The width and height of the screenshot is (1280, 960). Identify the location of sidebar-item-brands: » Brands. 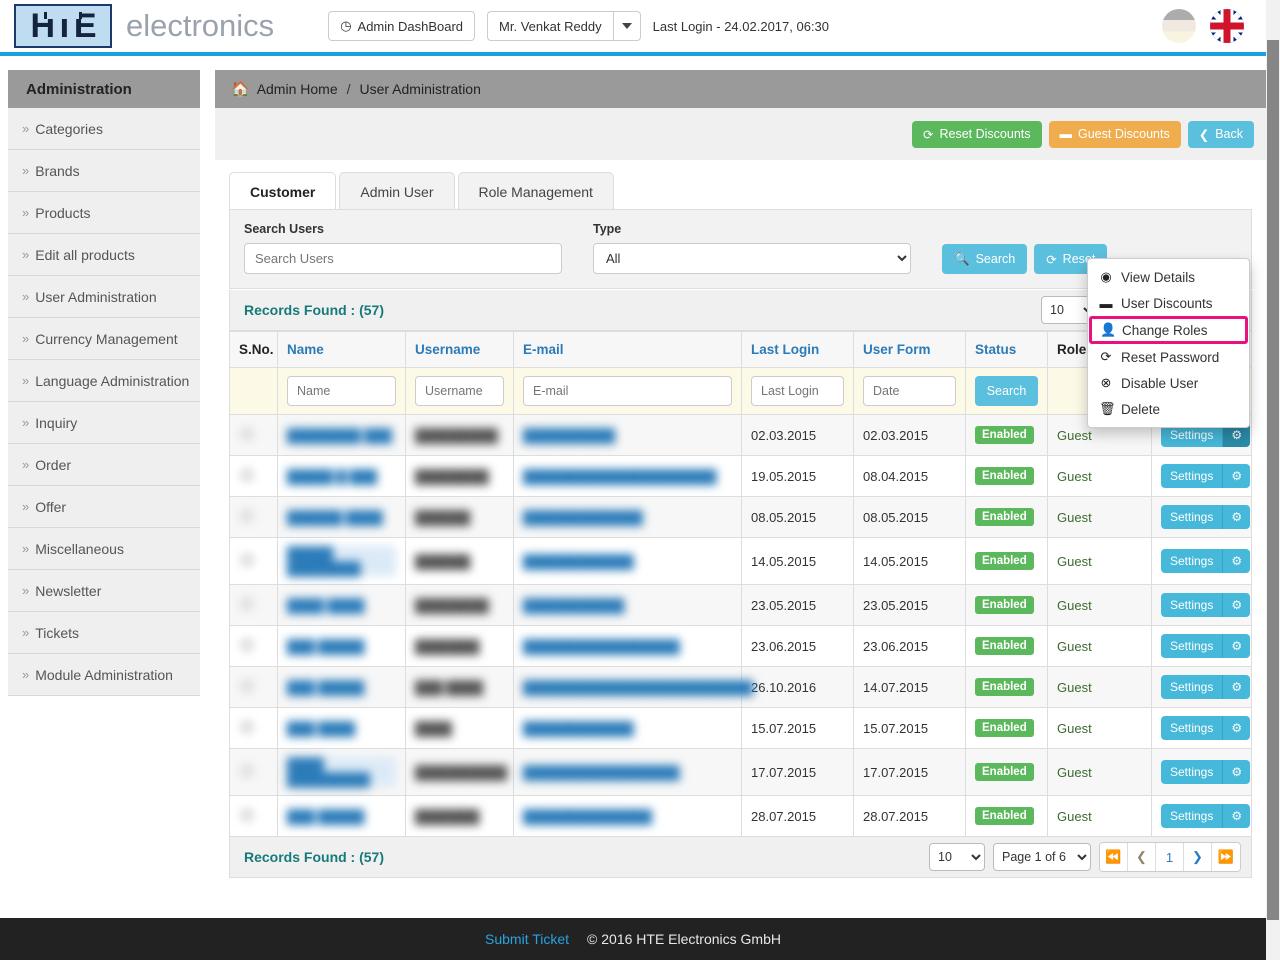
(104, 171).